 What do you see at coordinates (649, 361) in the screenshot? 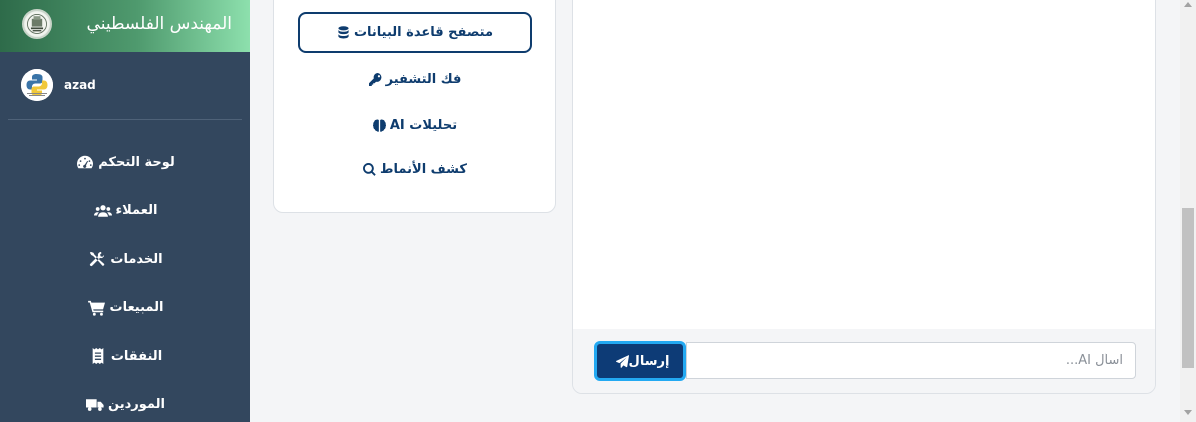
I see `send-label: إرسال` at bounding box center [649, 361].